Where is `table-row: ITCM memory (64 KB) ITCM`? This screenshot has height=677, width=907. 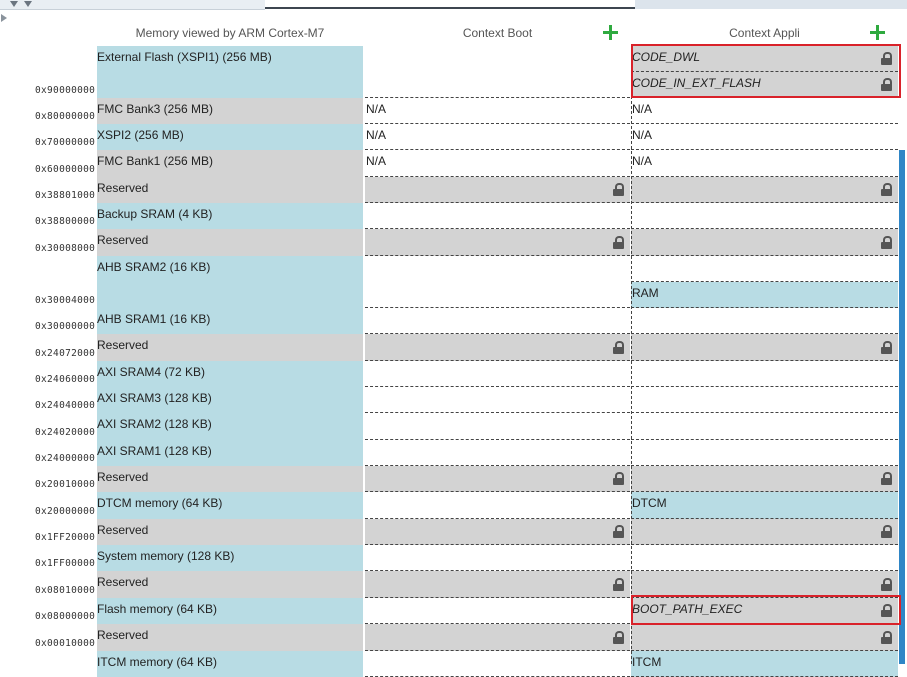 table-row: ITCM memory (64 KB) ITCM is located at coordinates (453, 664).